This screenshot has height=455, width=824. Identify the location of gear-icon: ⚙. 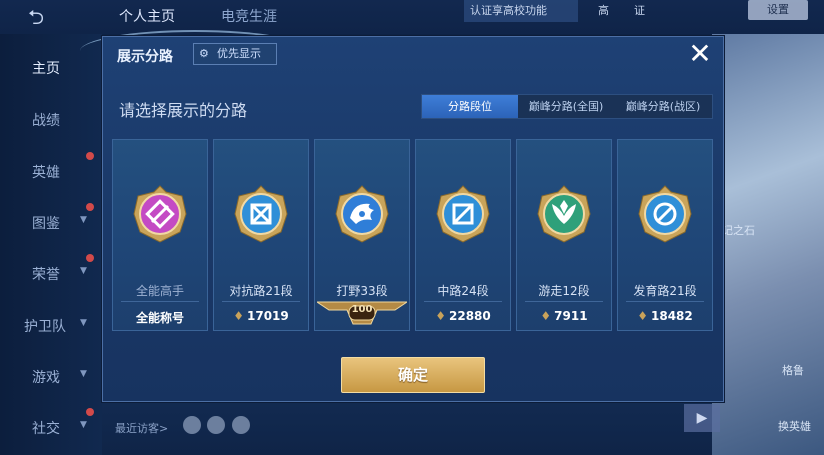
(204, 53).